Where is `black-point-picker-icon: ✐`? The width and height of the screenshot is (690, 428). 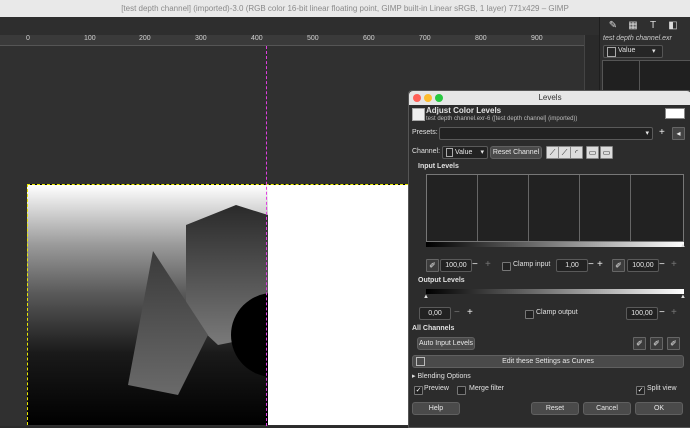
black-point-picker-icon: ✐ is located at coordinates (432, 265).